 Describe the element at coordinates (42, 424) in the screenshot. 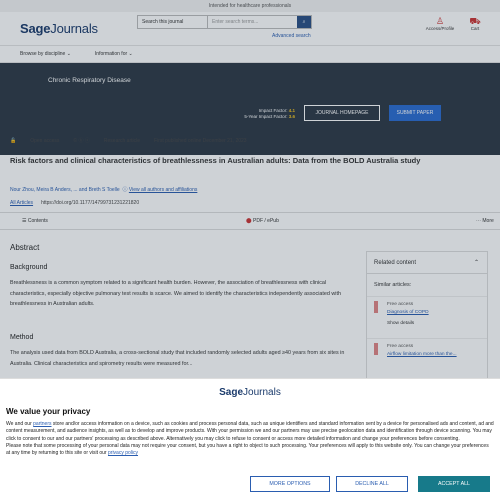

I see `partners-link: partners` at that location.